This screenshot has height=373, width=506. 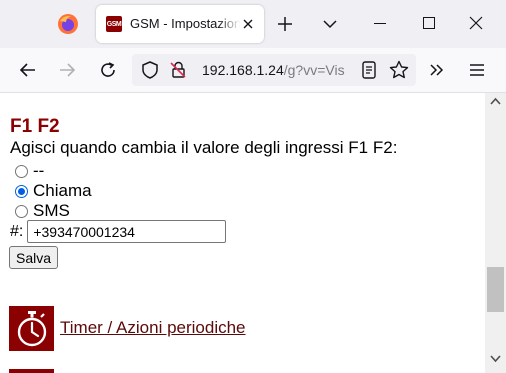 I want to click on overflow-chevrons-icon, so click(x=437, y=70).